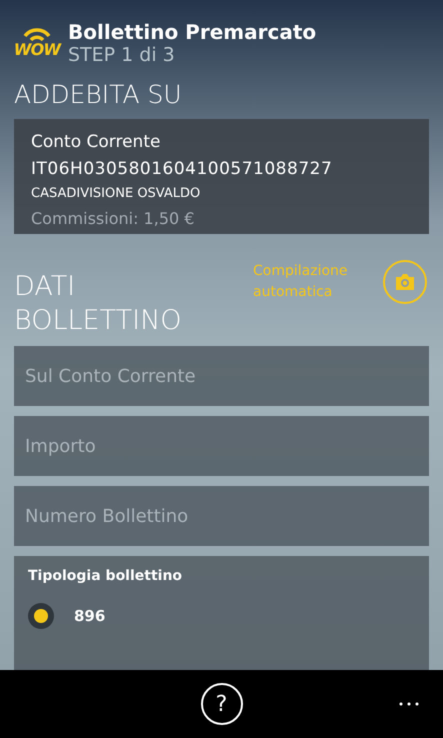 This screenshot has width=443, height=738. Describe the element at coordinates (41, 616) in the screenshot. I see `radio-button` at that location.